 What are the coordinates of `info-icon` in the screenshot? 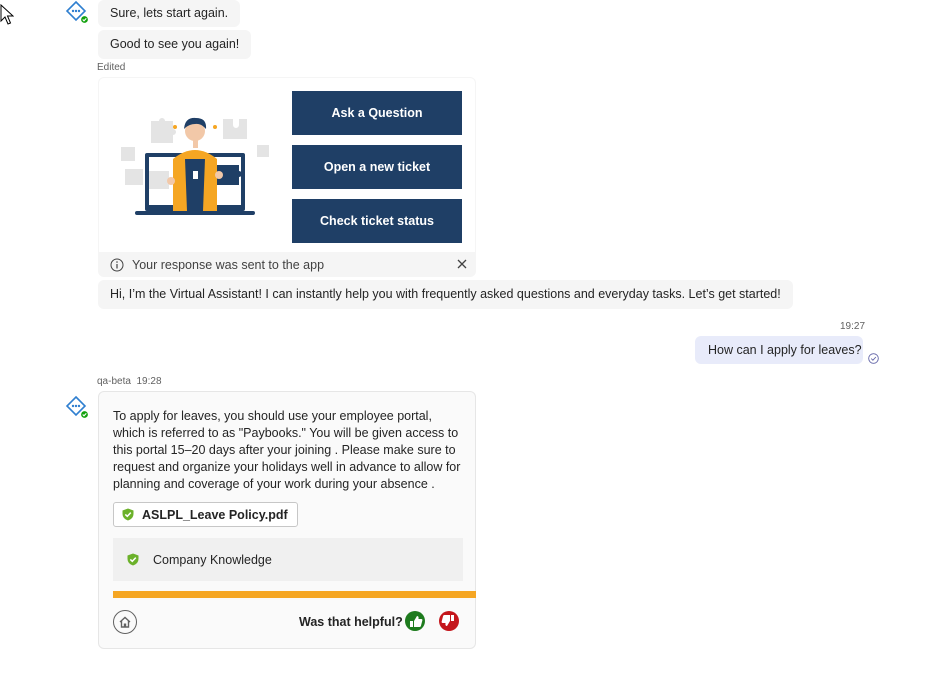 It's located at (117, 265).